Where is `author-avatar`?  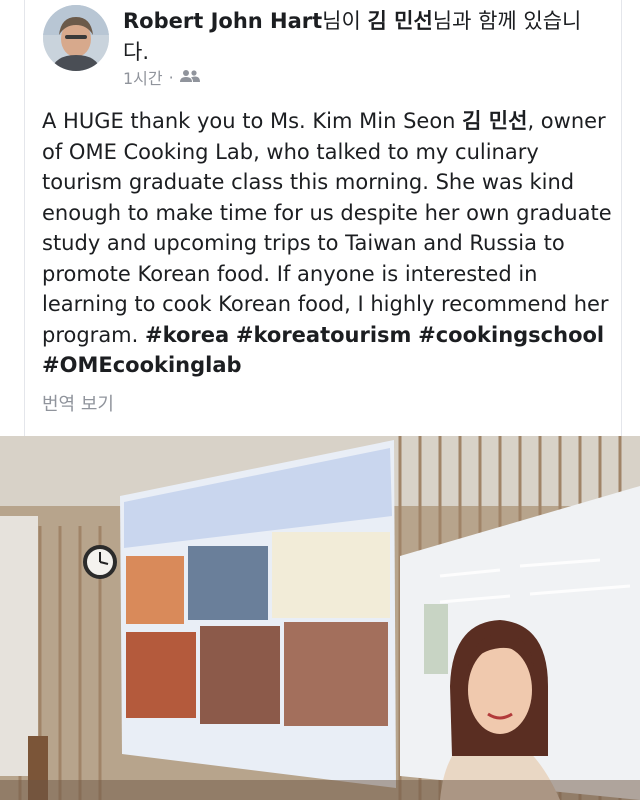
author-avatar is located at coordinates (76, 38).